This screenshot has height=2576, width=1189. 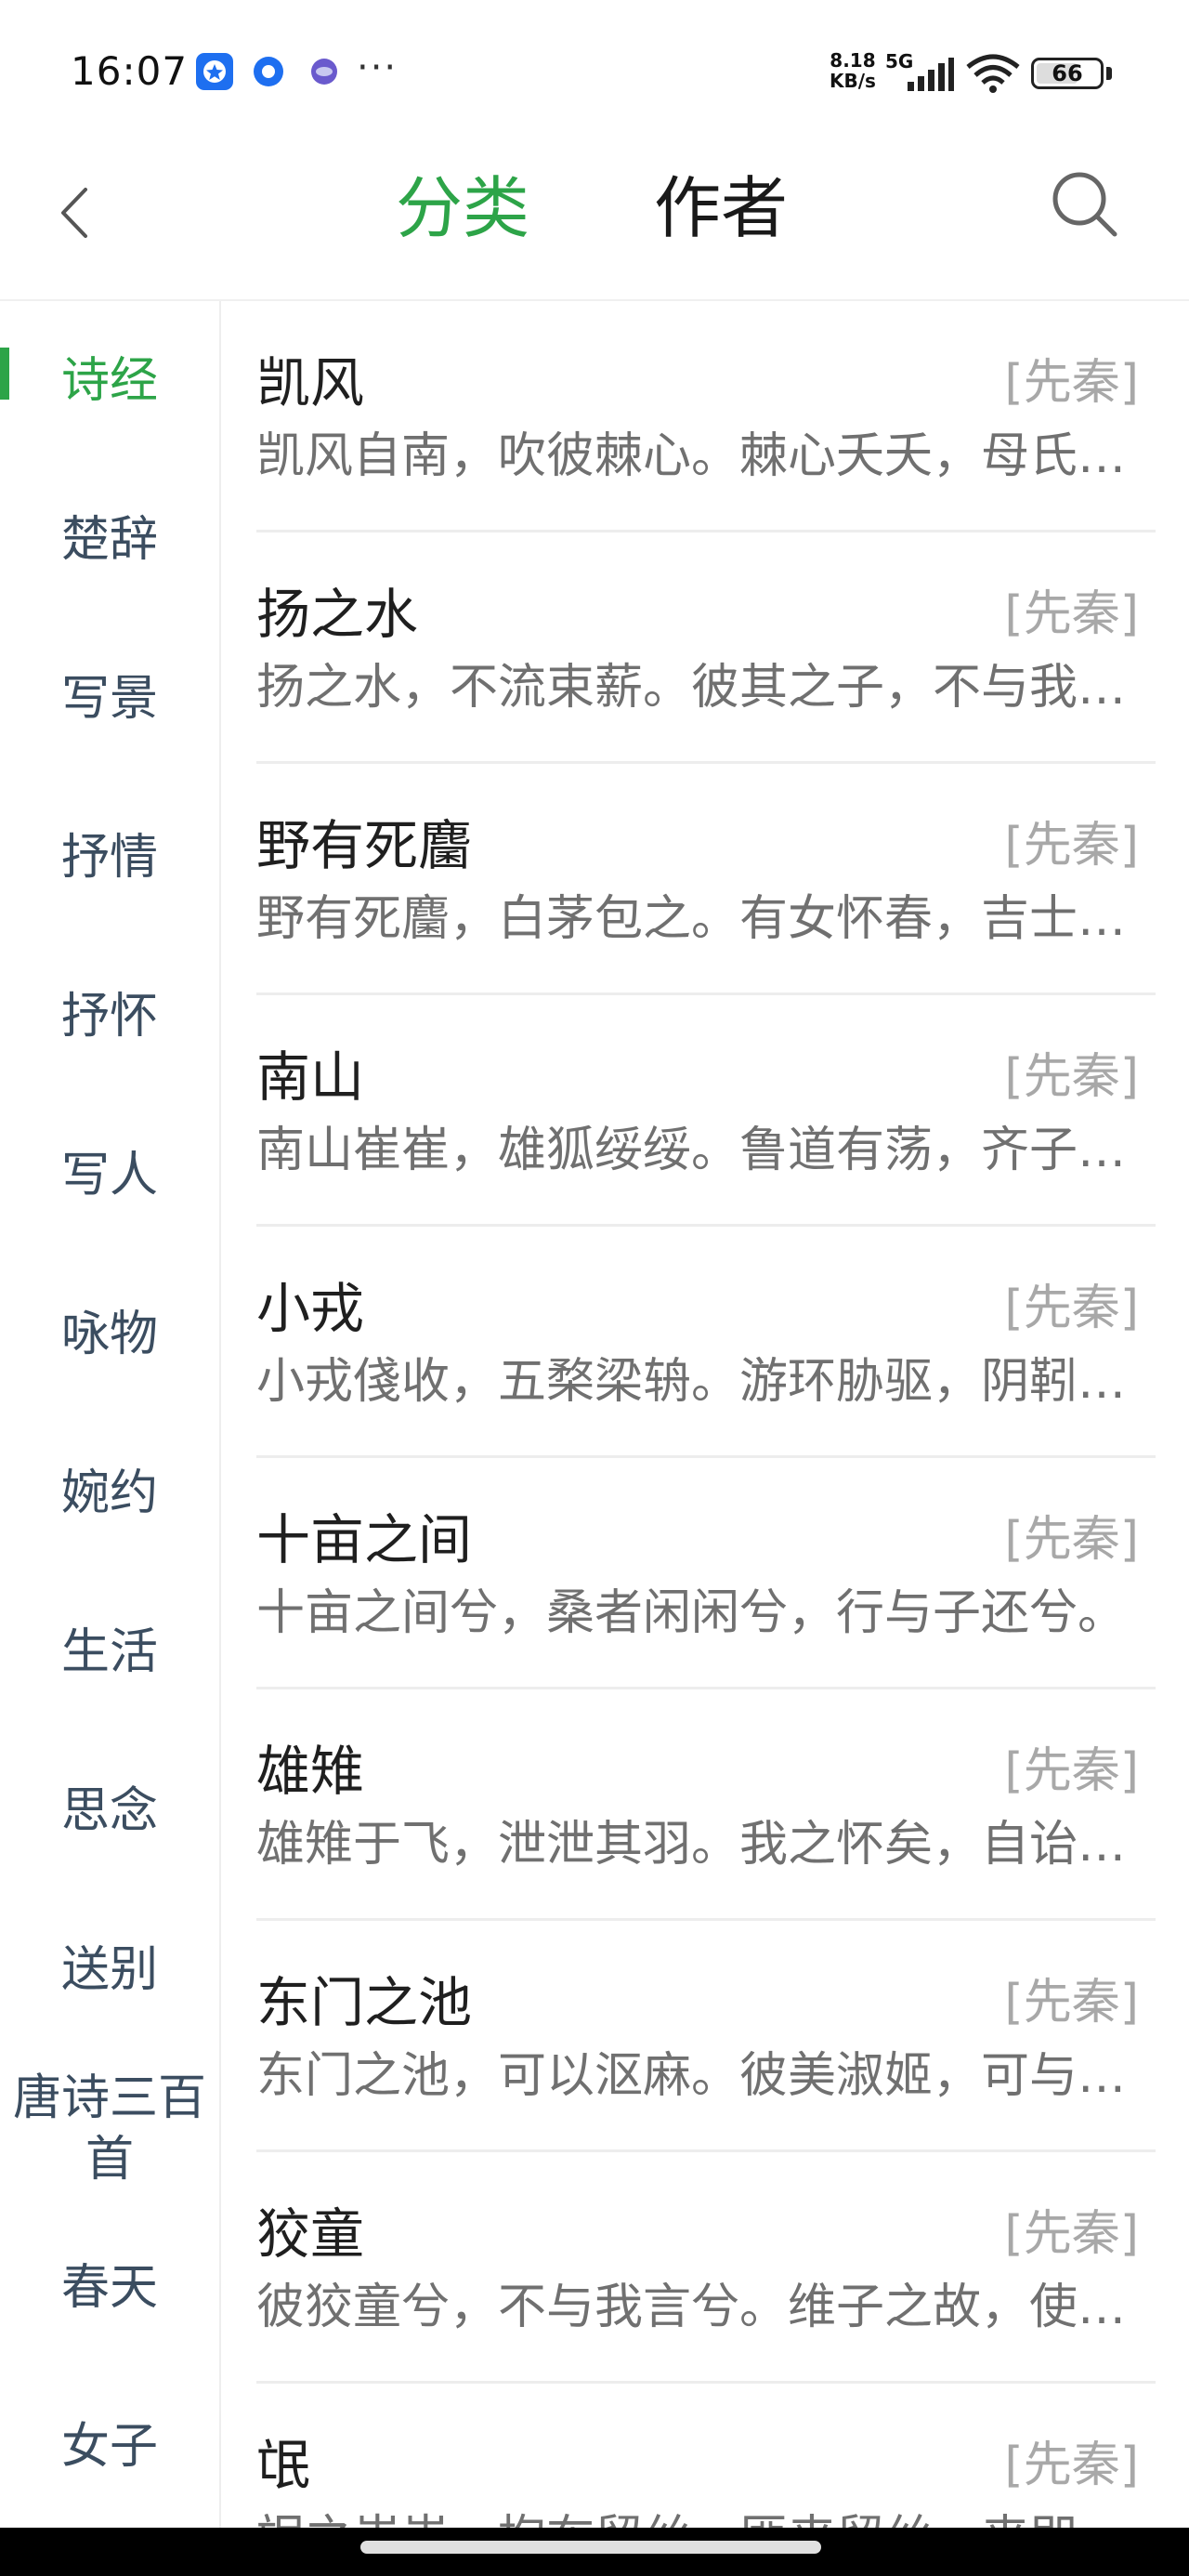 I want to click on signal-icon, so click(x=931, y=74).